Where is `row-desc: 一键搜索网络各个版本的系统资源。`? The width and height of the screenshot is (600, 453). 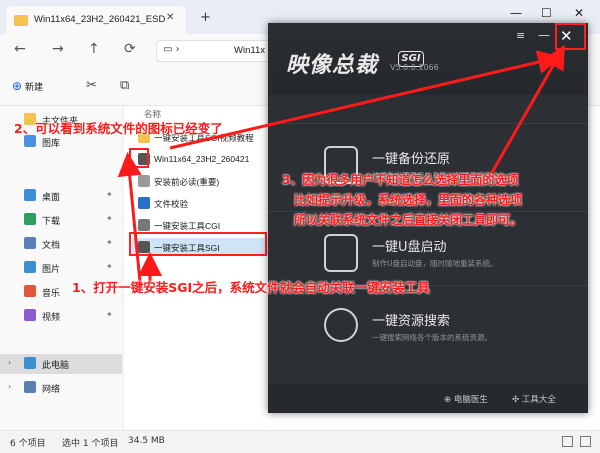 row-desc: 一键搜索网络各个版本的系统资源。 is located at coordinates (432, 337).